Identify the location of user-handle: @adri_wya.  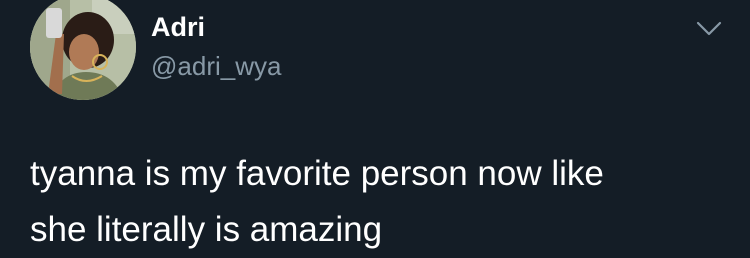
(216, 66).